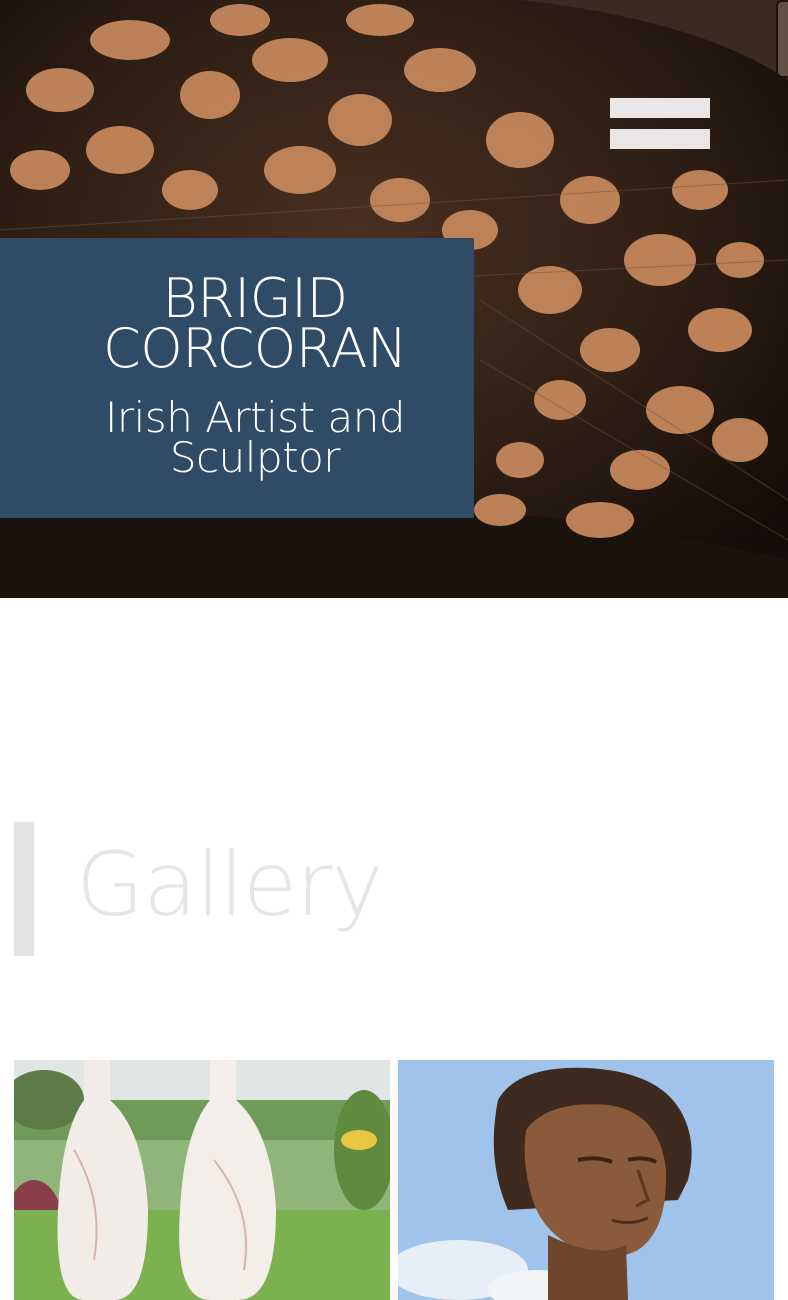 Image resolution: width=788 pixels, height=1300 pixels. Describe the element at coordinates (660, 124) in the screenshot. I see `menu-button` at that location.